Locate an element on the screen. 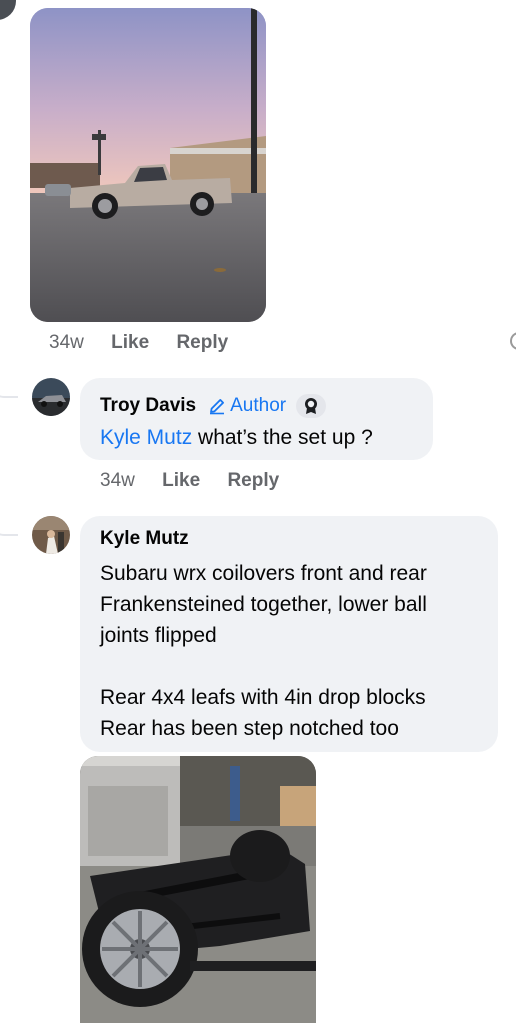 The image size is (516, 1023). truck-photo-image is located at coordinates (148, 165).